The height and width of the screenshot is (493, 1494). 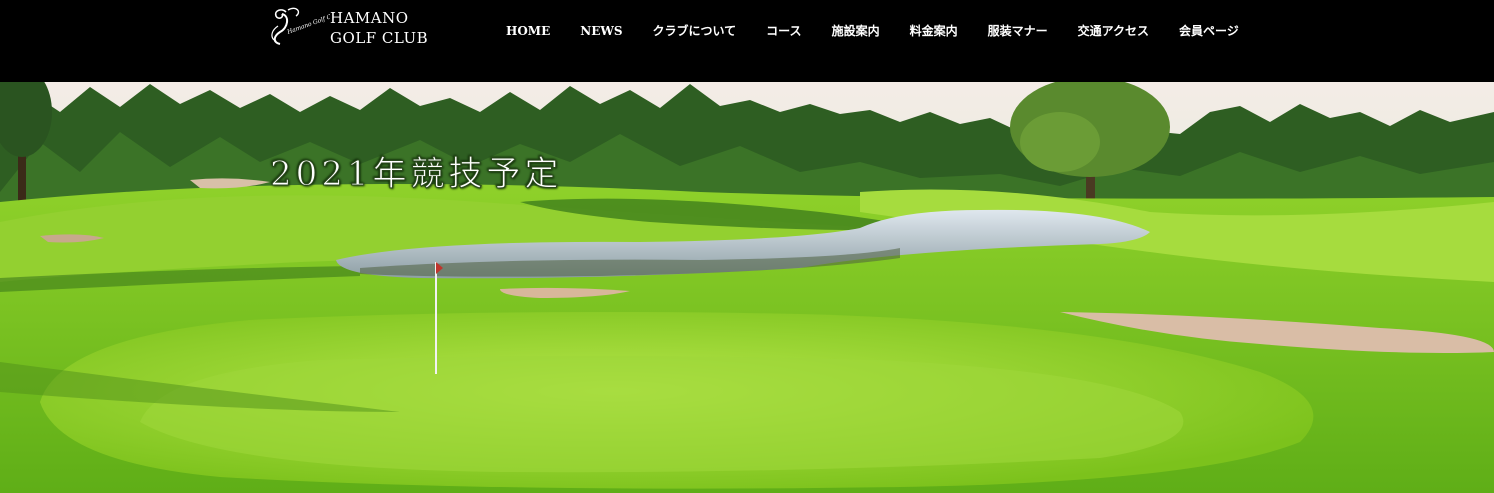 I want to click on nav-facilities: 施設案内, so click(x=856, y=31).